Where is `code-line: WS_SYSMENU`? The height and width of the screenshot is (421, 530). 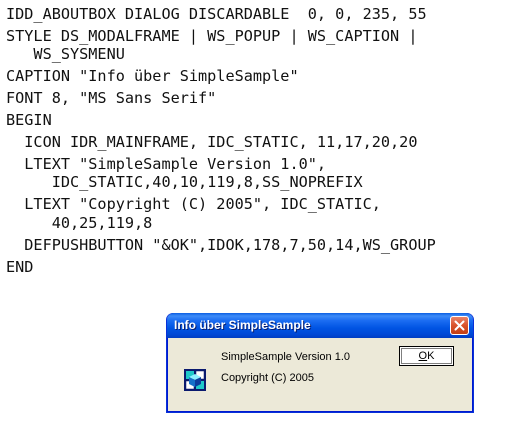 code-line: WS_SYSMENU is located at coordinates (65, 54).